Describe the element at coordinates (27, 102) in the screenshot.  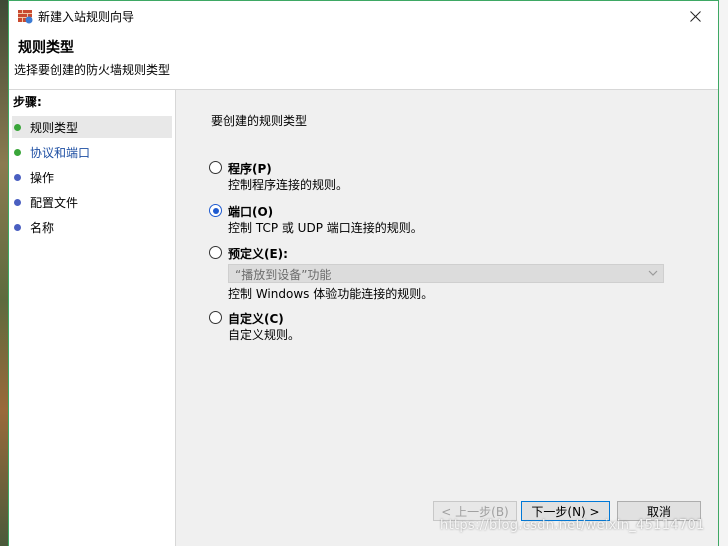
I see `steps-heading: 步骤:` at that location.